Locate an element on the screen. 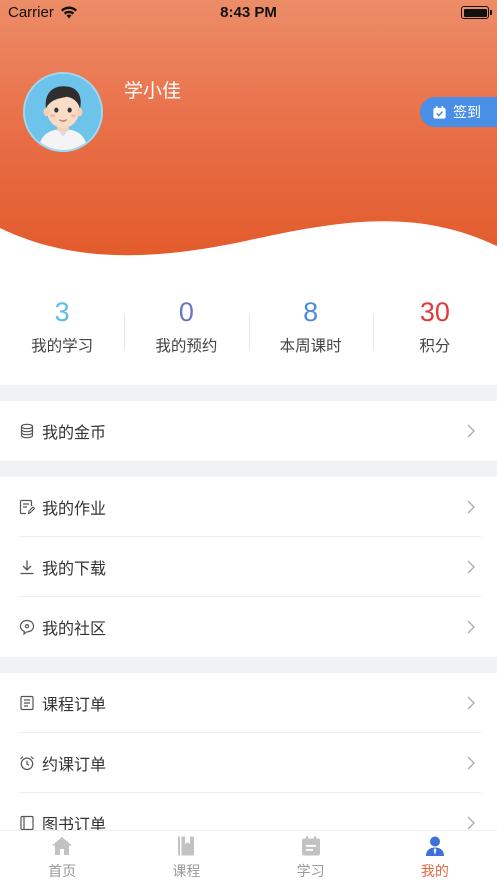  tab-courses: 课程 is located at coordinates (186, 857).